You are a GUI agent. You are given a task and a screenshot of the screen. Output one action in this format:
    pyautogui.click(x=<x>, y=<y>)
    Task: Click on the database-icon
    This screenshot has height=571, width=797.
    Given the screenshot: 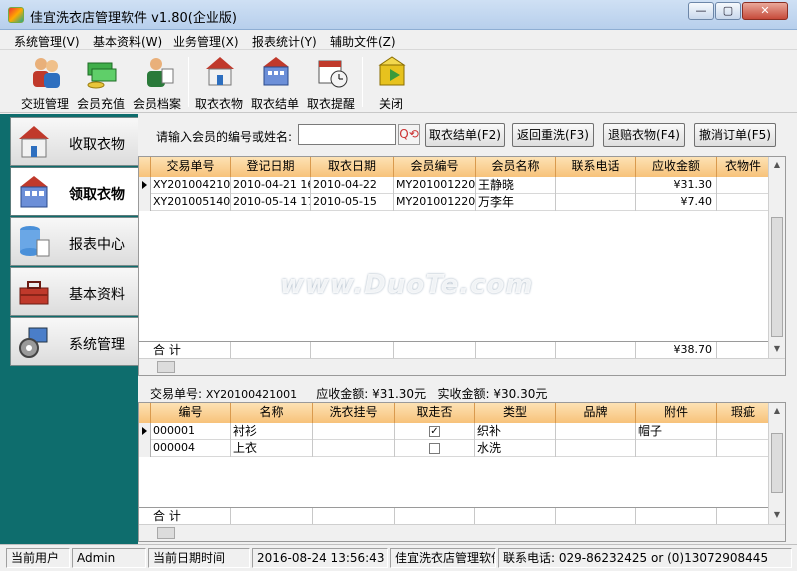 What is the action you would take?
    pyautogui.click(x=35, y=241)
    